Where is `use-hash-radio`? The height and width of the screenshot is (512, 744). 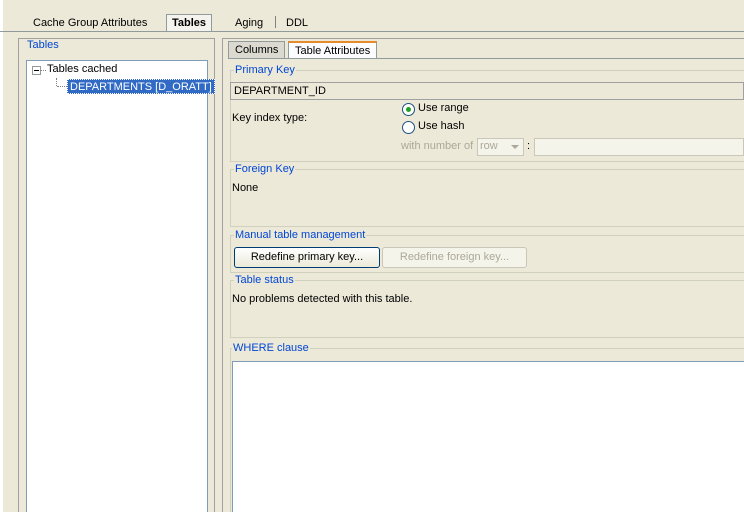
use-hash-radio is located at coordinates (408, 127).